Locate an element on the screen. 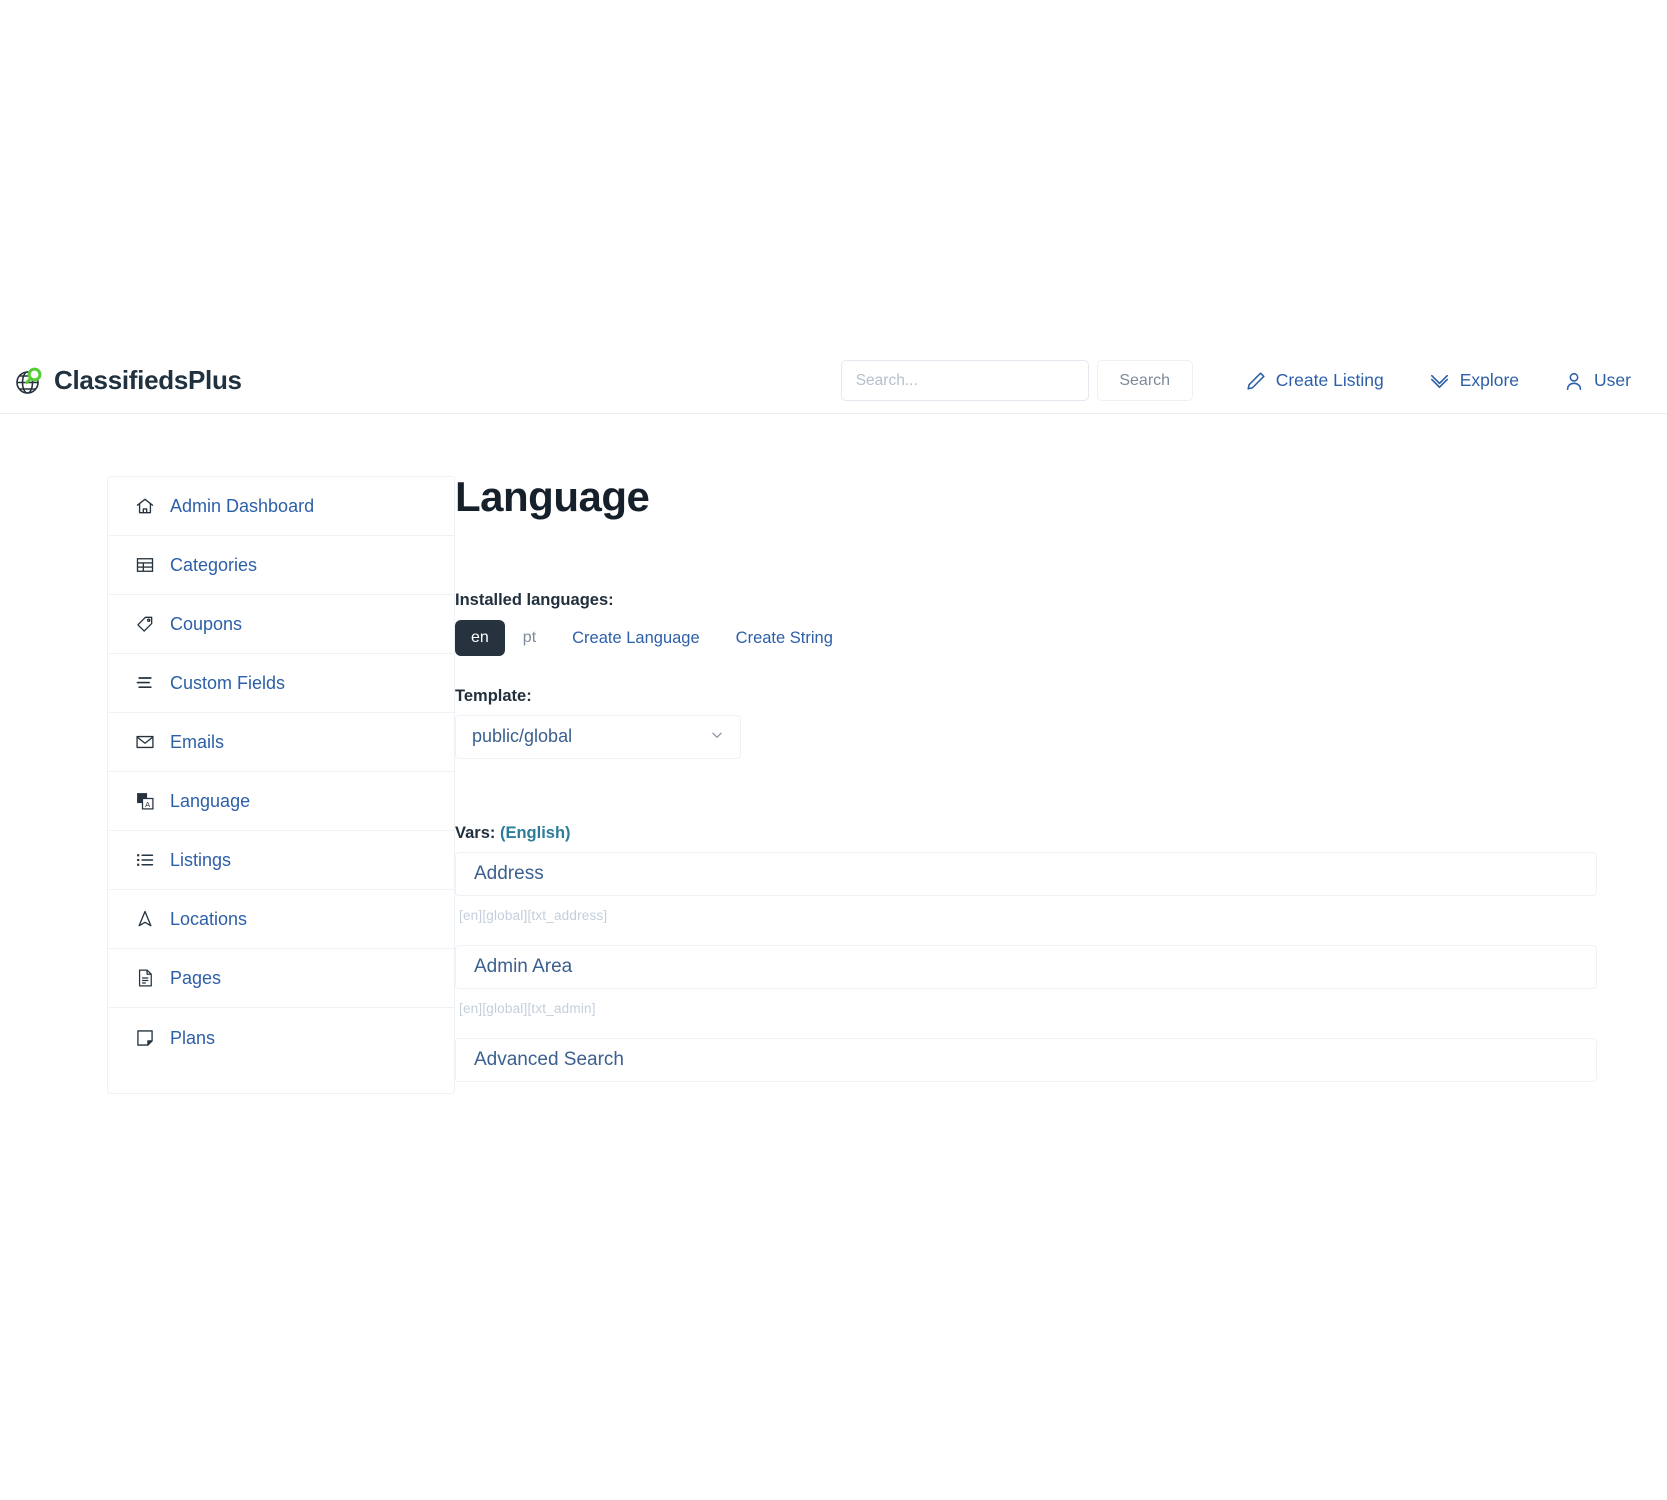 Image resolution: width=1667 pixels, height=1500 pixels. var-key-label: [en][global][txt_address] is located at coordinates (533, 915).